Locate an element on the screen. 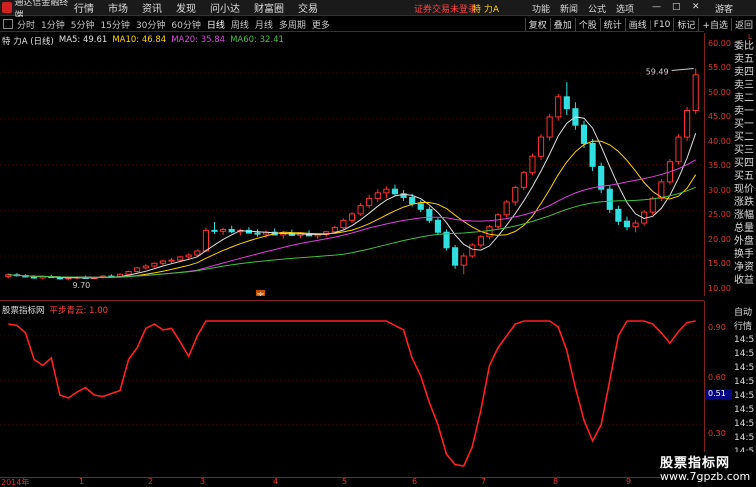  mark-button: 标记 is located at coordinates (685, 24).